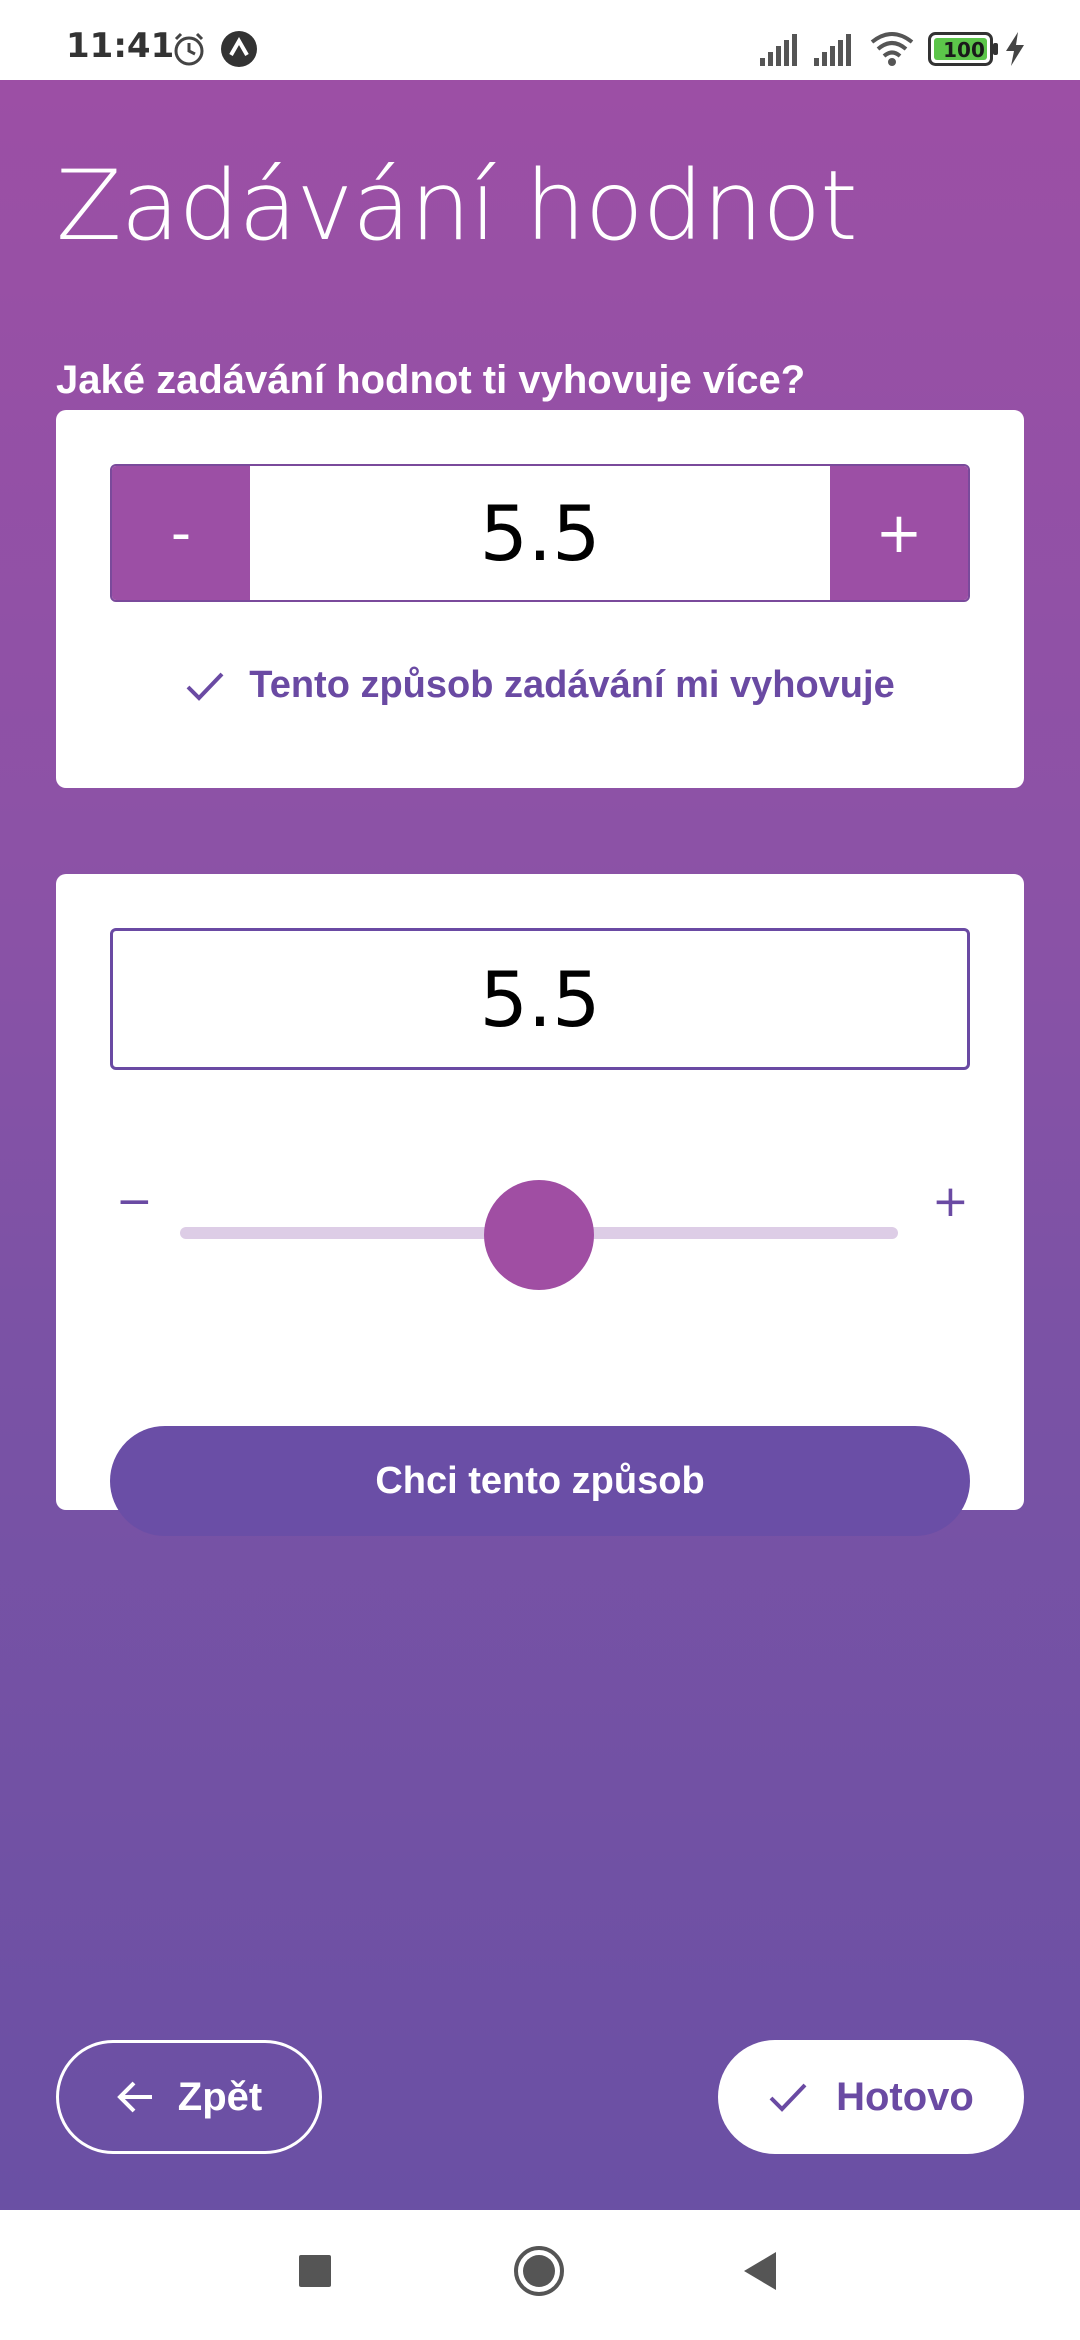 This screenshot has height=2340, width=1080. Describe the element at coordinates (431, 380) in the screenshot. I see `question-text: Jaké zadávání hodnot ti vyhovuje více?` at that location.